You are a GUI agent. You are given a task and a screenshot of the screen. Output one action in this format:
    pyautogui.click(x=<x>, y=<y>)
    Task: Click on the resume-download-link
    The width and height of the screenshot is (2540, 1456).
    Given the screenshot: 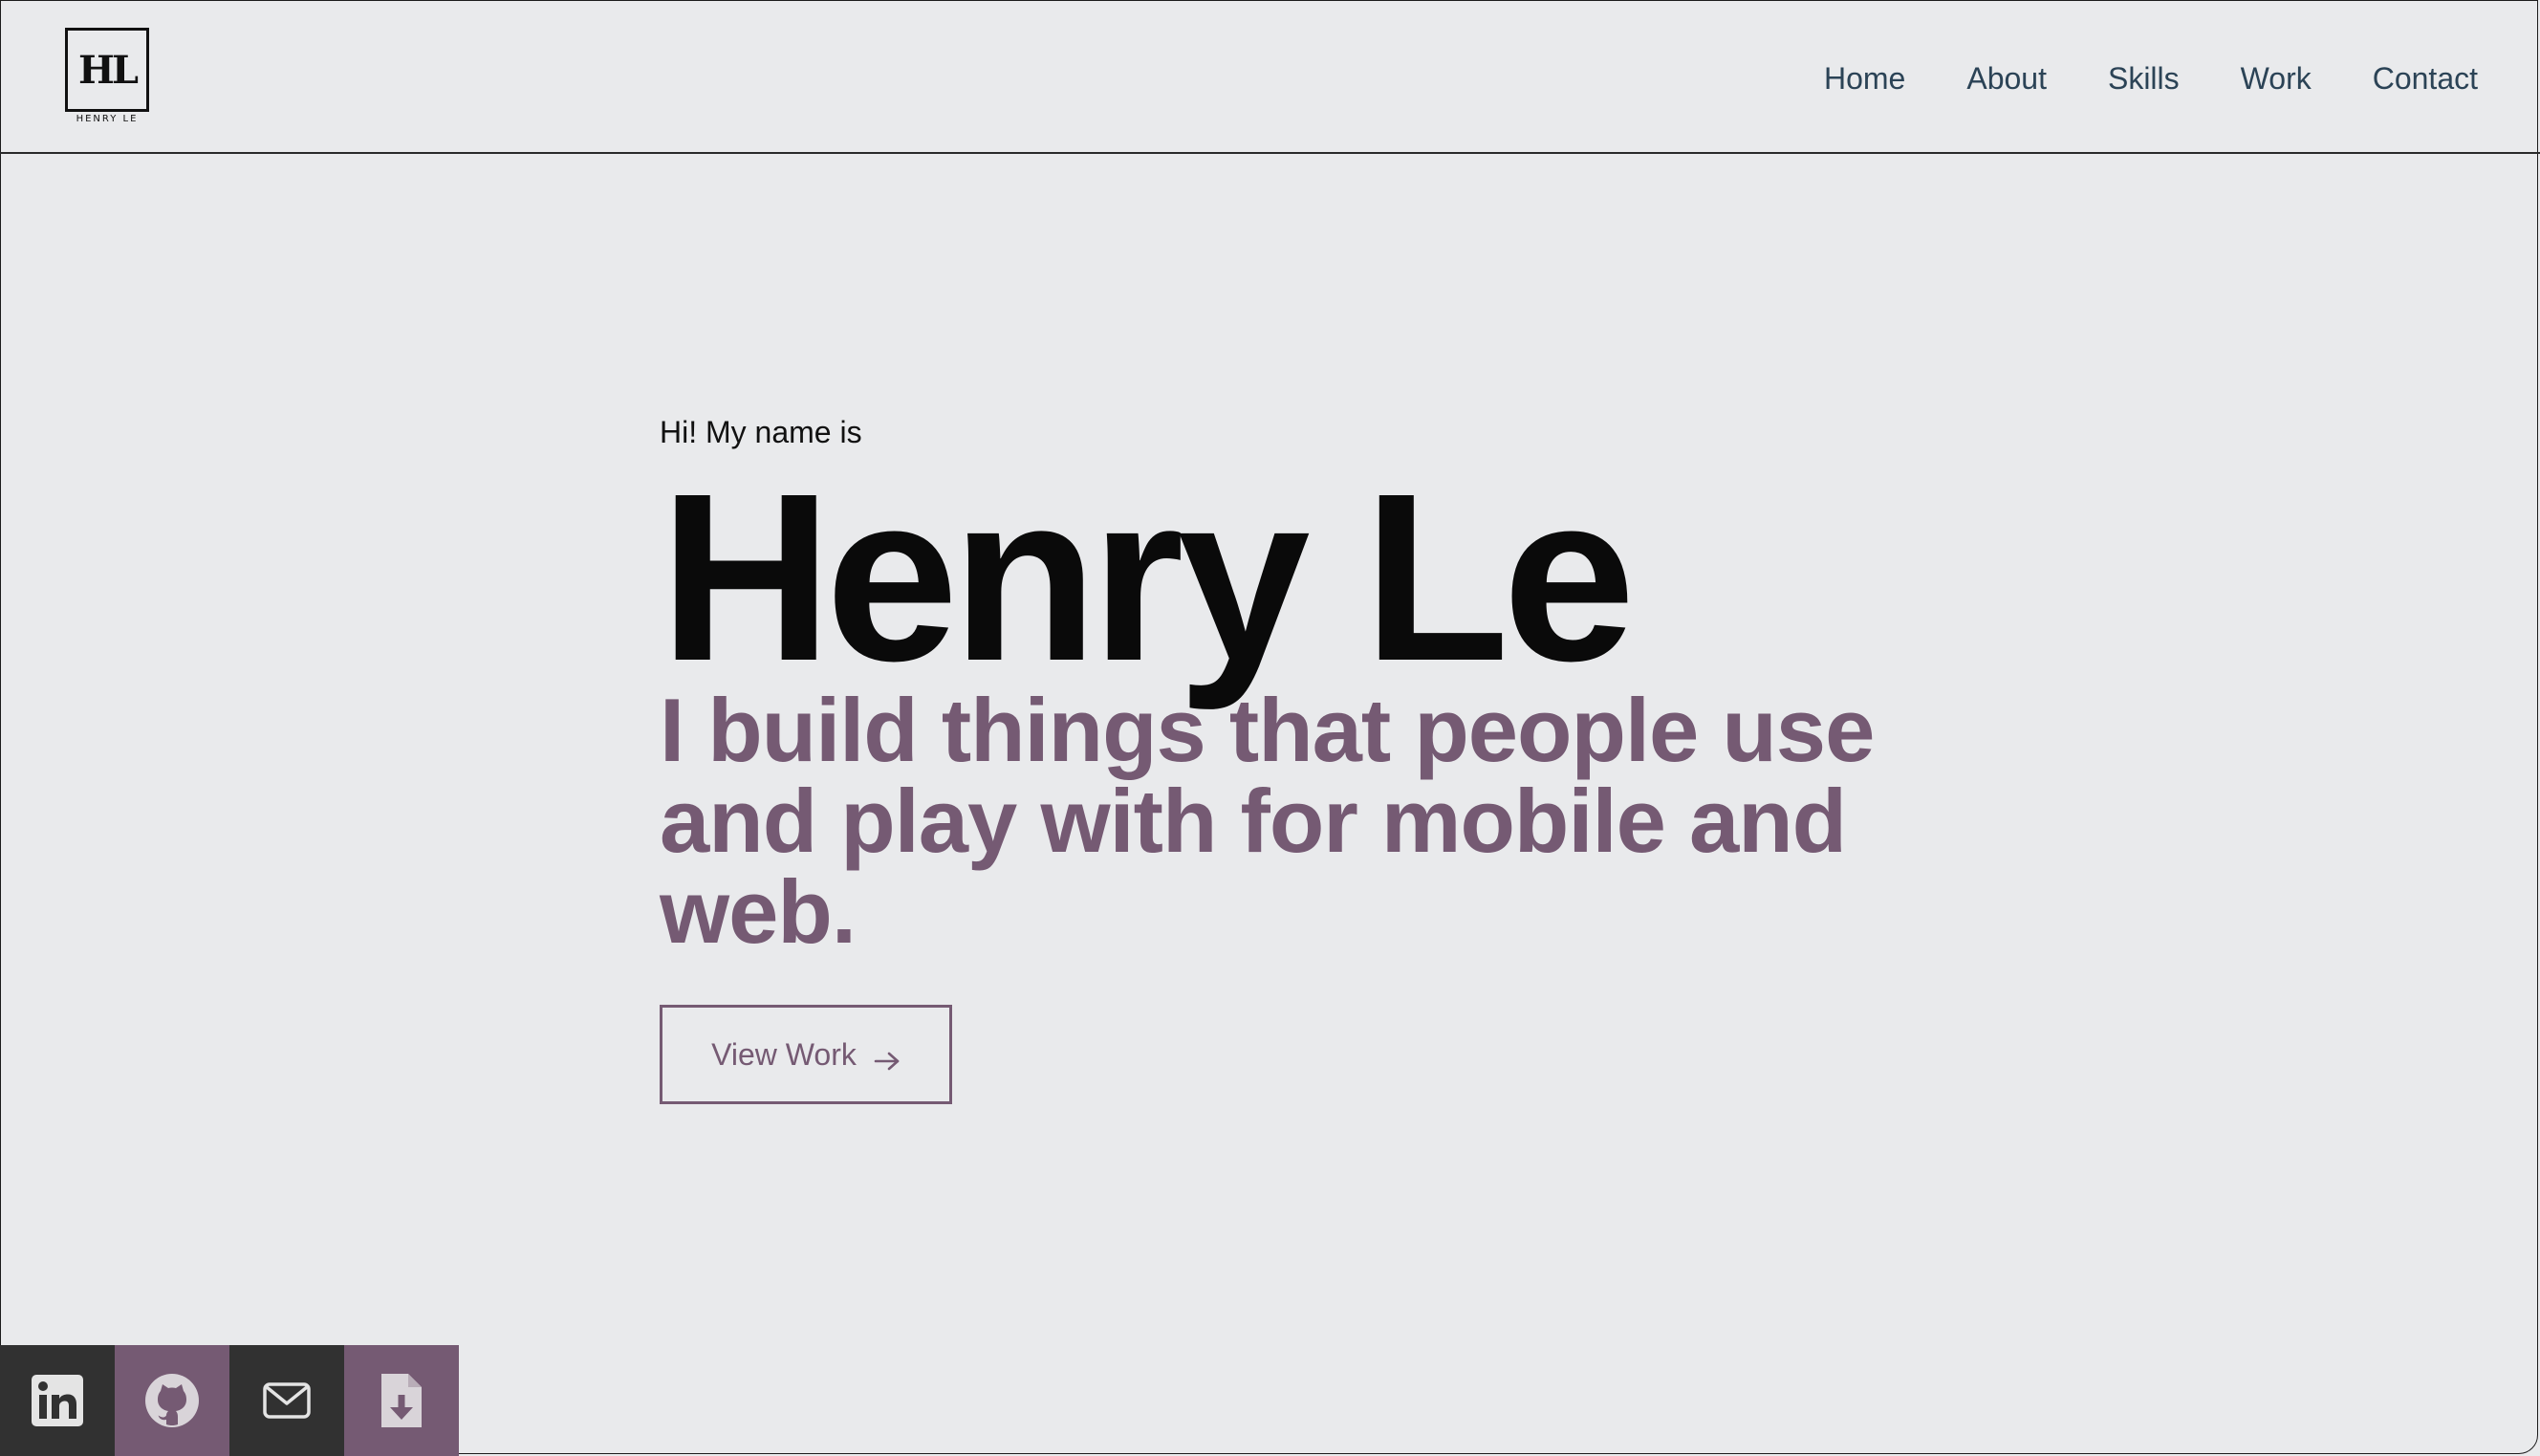 What is the action you would take?
    pyautogui.click(x=401, y=1400)
    